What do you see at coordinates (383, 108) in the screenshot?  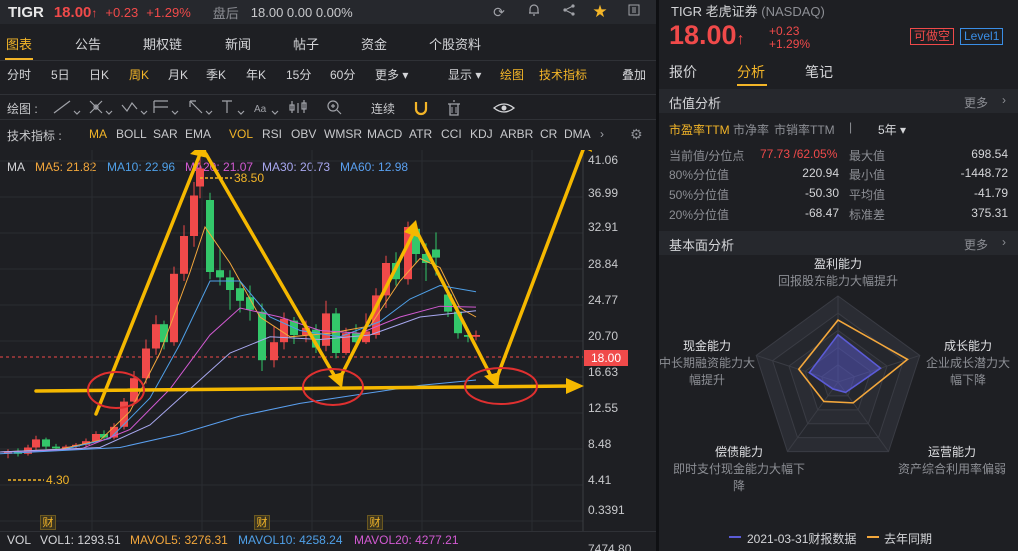 I see `continuous-toggle: 连续` at bounding box center [383, 108].